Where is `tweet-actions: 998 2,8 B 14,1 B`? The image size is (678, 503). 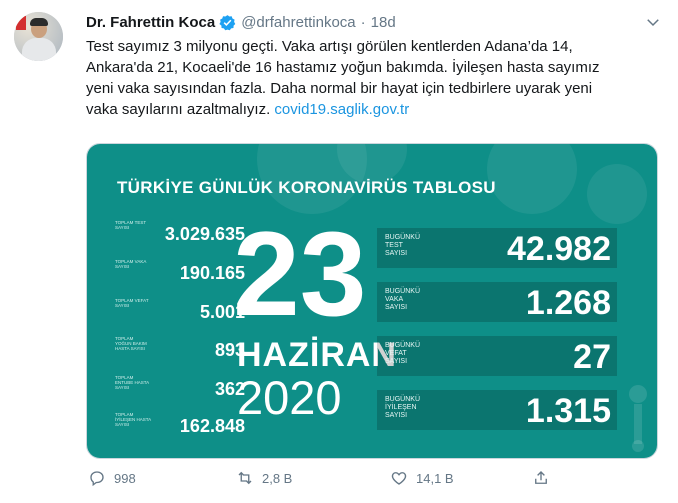 tweet-actions: 998 2,8 B 14,1 B is located at coordinates (366, 478).